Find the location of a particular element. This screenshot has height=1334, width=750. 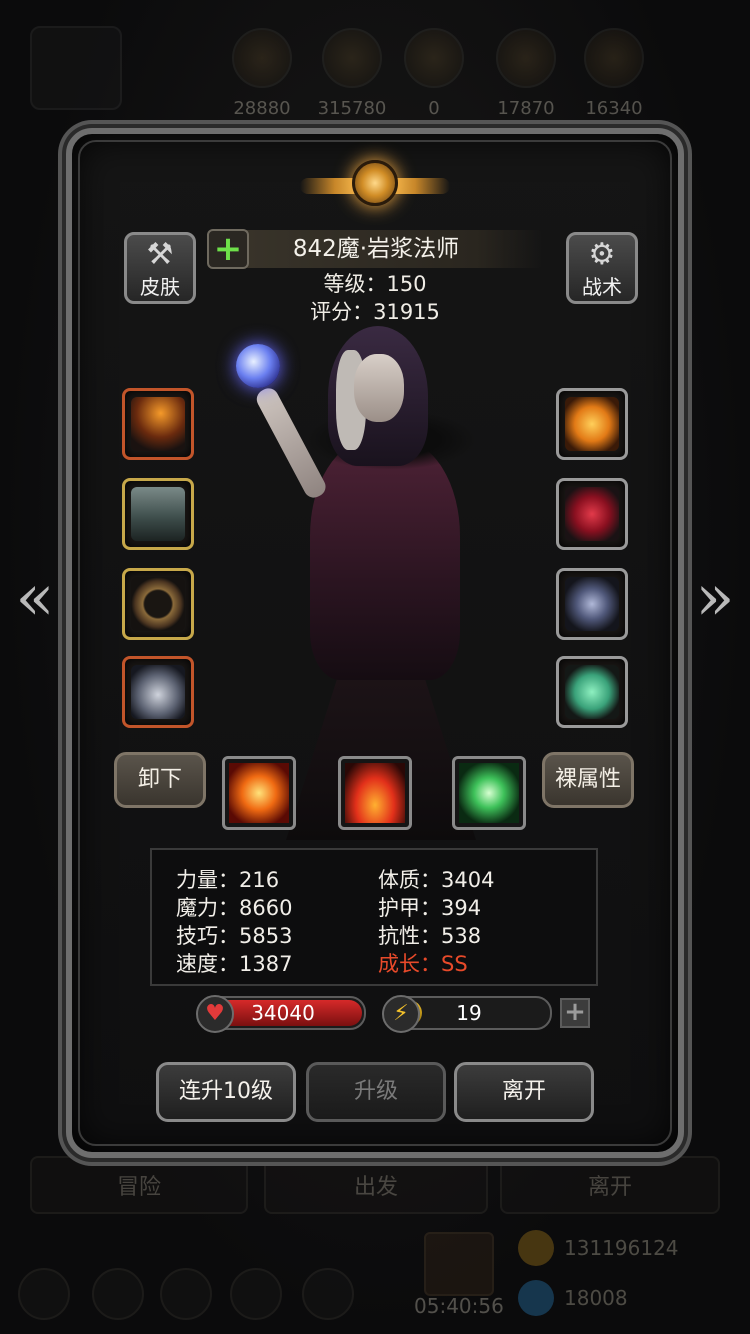

equip-slot-amulet is located at coordinates (592, 424).